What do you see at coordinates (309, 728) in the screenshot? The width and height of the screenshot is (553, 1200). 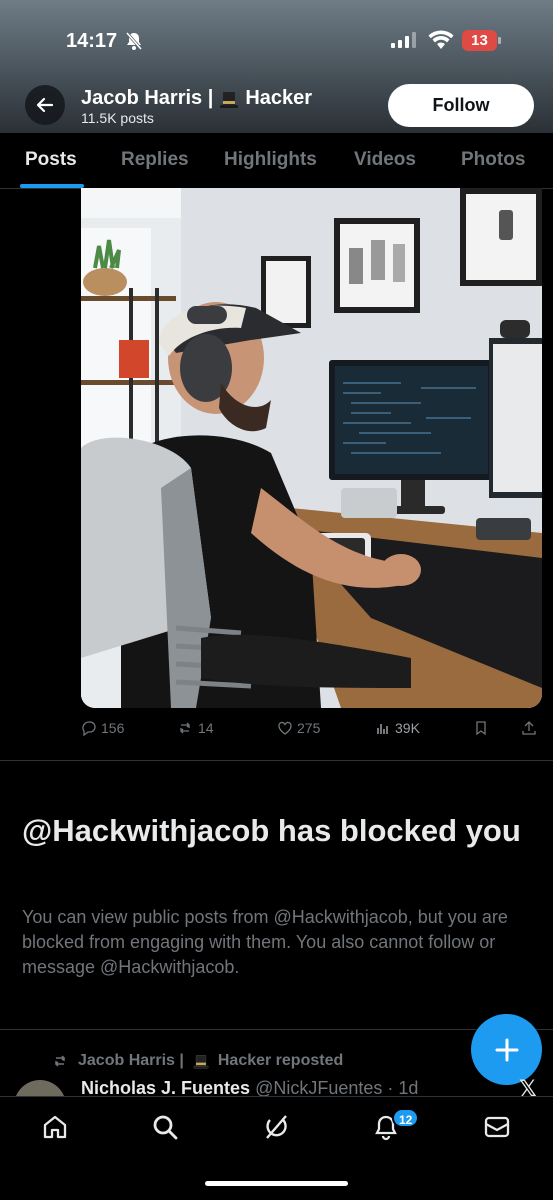 I see `like-count: 275` at bounding box center [309, 728].